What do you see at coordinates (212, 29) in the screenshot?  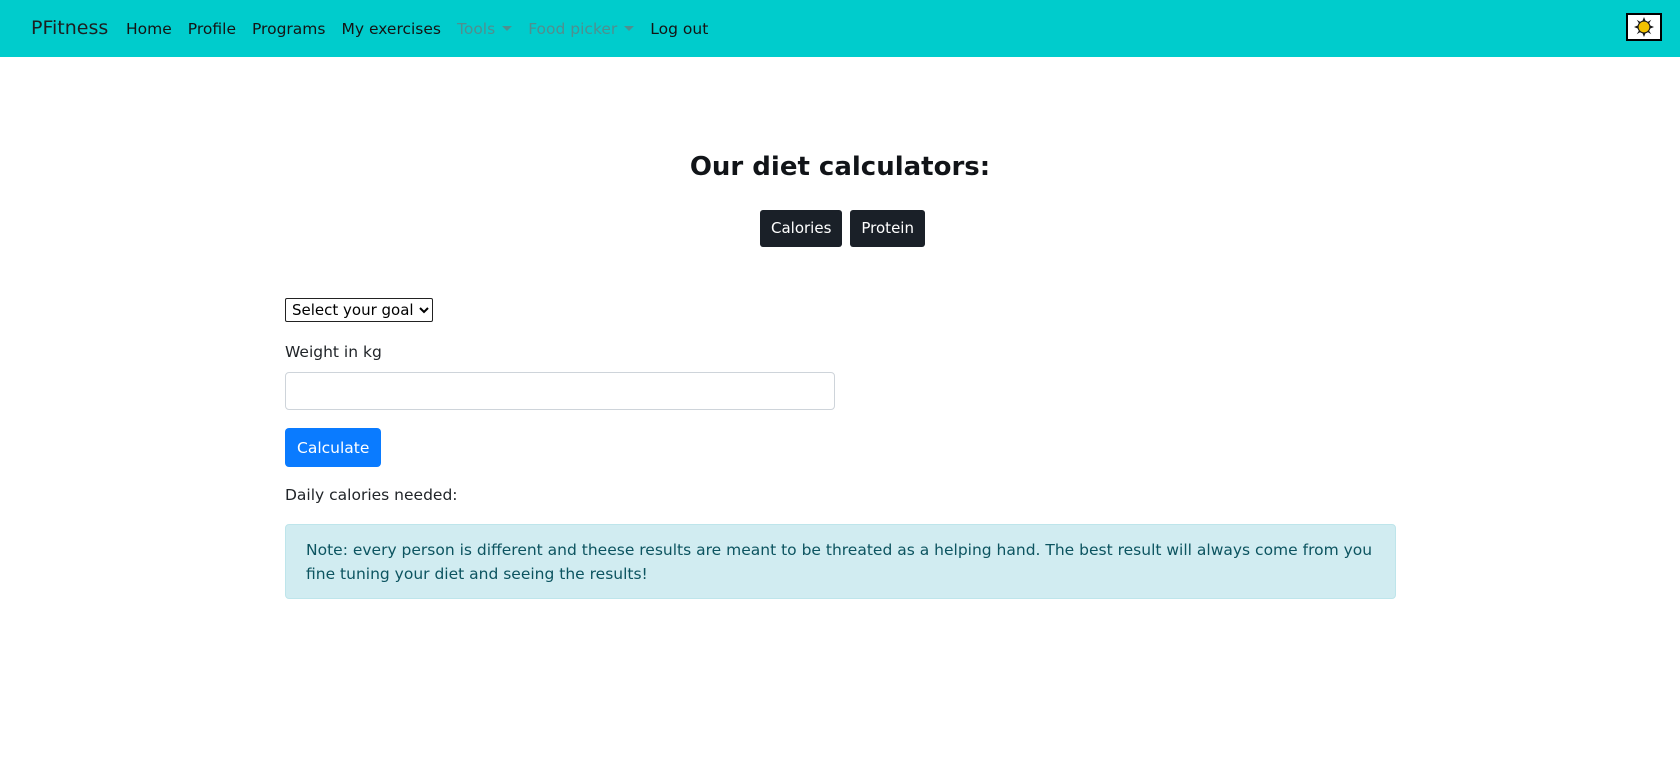 I see `nav-link-profile: Profile` at bounding box center [212, 29].